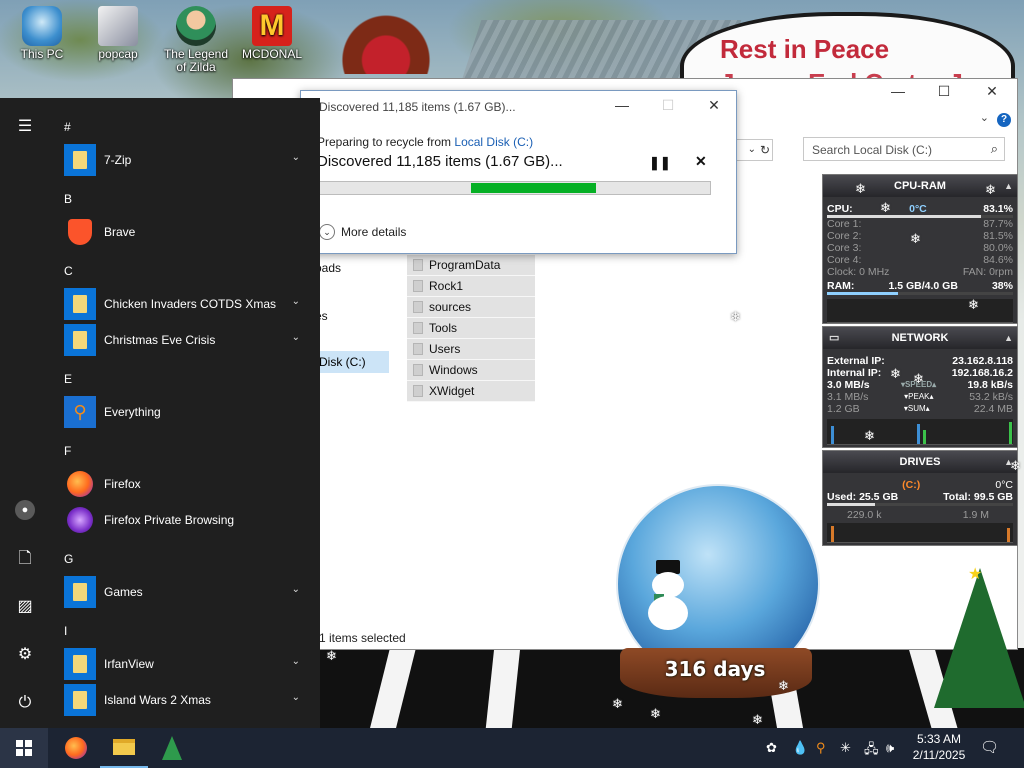 Image resolution: width=1024 pixels, height=768 pixels. Describe the element at coordinates (821, 748) in the screenshot. I see `everything-tray-icon: ⚲` at that location.